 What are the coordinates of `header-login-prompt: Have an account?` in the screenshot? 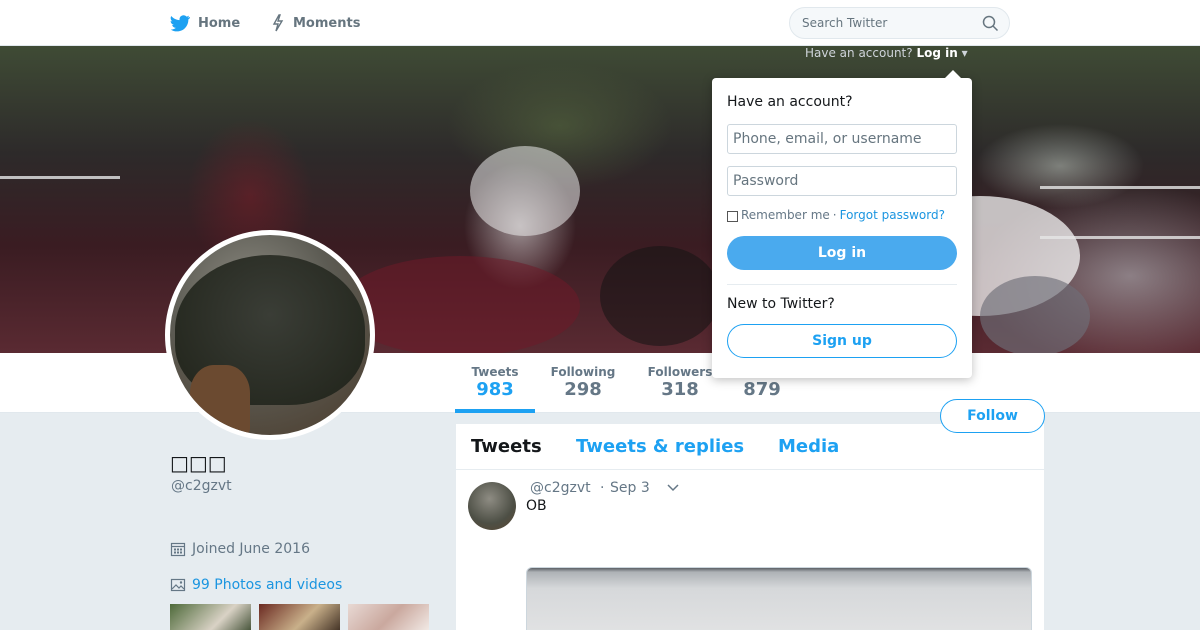 It's located at (859, 53).